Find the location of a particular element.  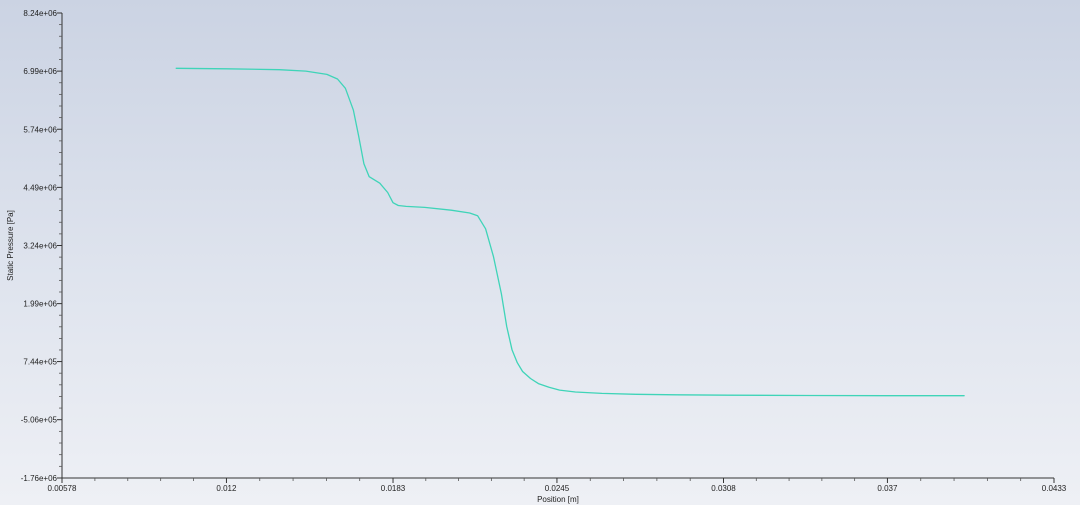

x-tick-label: 0.012 is located at coordinates (226, 488).